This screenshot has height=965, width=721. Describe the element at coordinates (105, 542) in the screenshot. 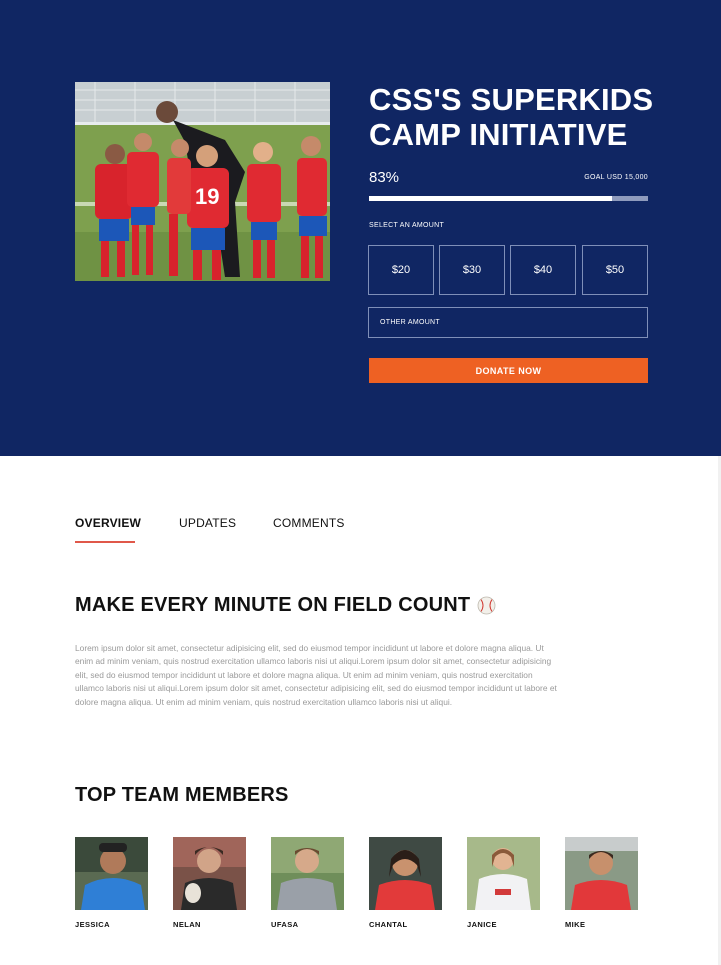

I see `active-tab-indicator` at that location.